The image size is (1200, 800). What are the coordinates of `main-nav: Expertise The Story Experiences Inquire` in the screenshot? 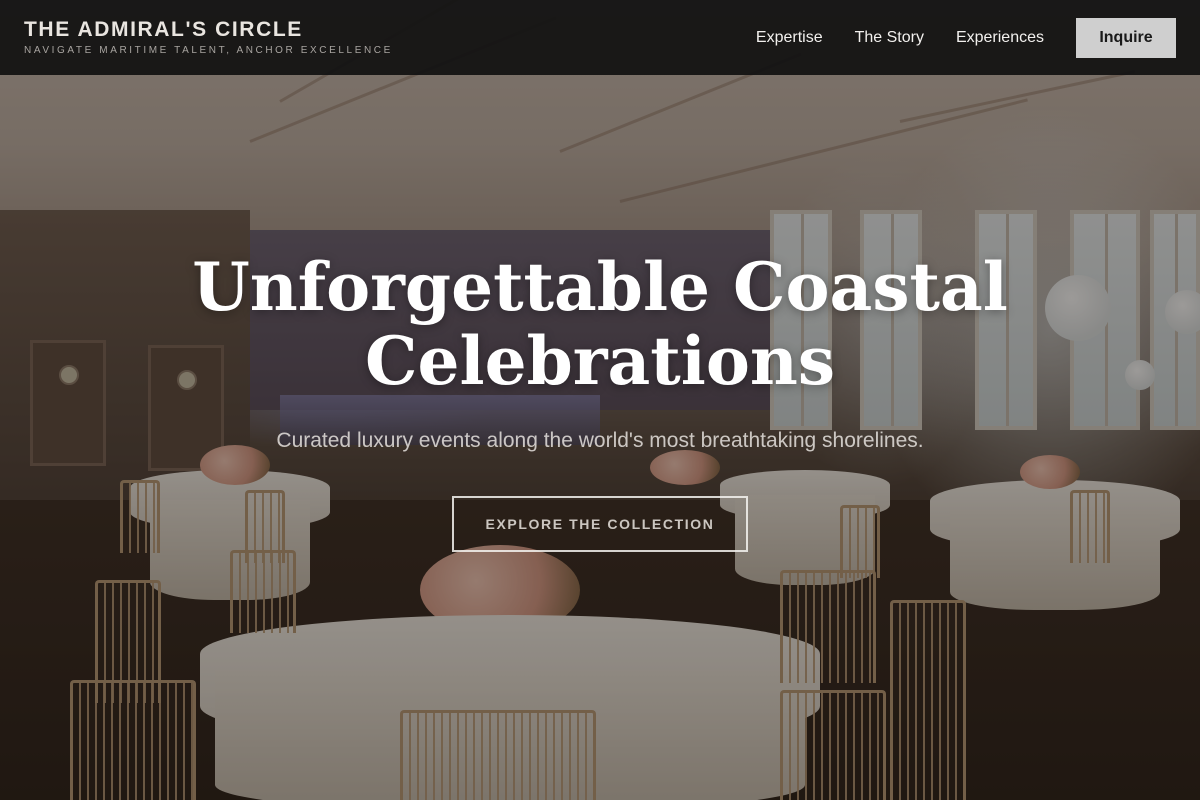 It's located at (966, 38).